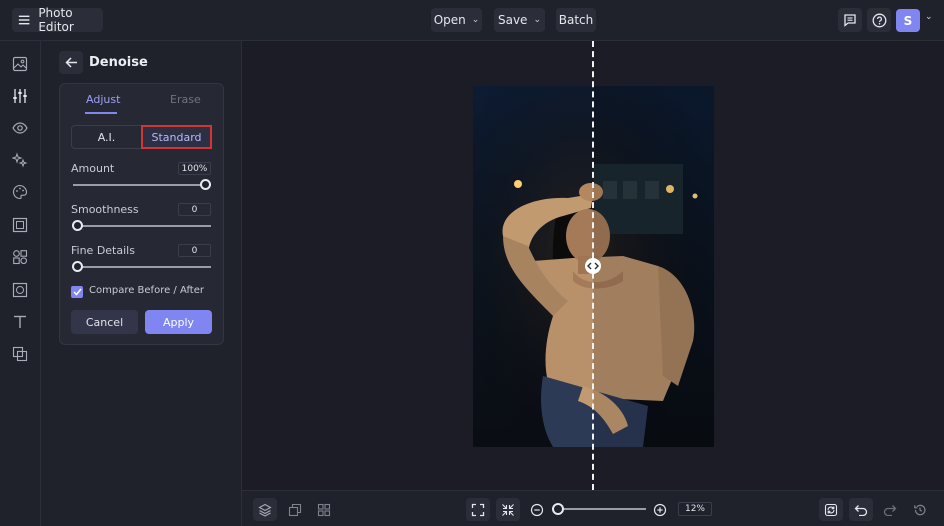 This screenshot has width=944, height=526. What do you see at coordinates (185, 99) in the screenshot?
I see `tab-erase: Erase` at bounding box center [185, 99].